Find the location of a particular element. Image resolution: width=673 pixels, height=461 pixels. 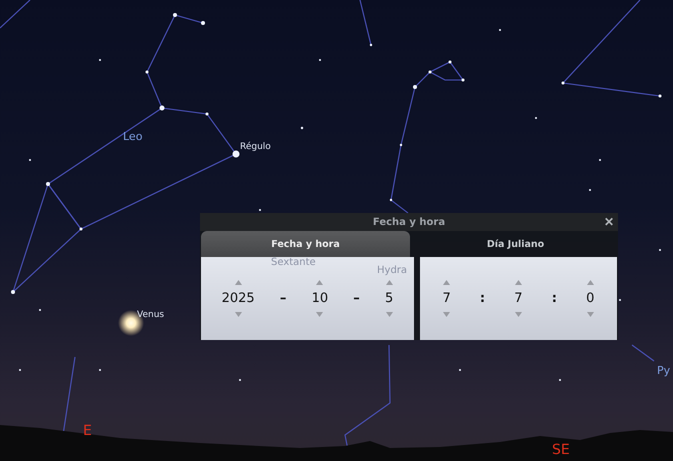

dialog-title: Fecha y hora is located at coordinates (409, 222).